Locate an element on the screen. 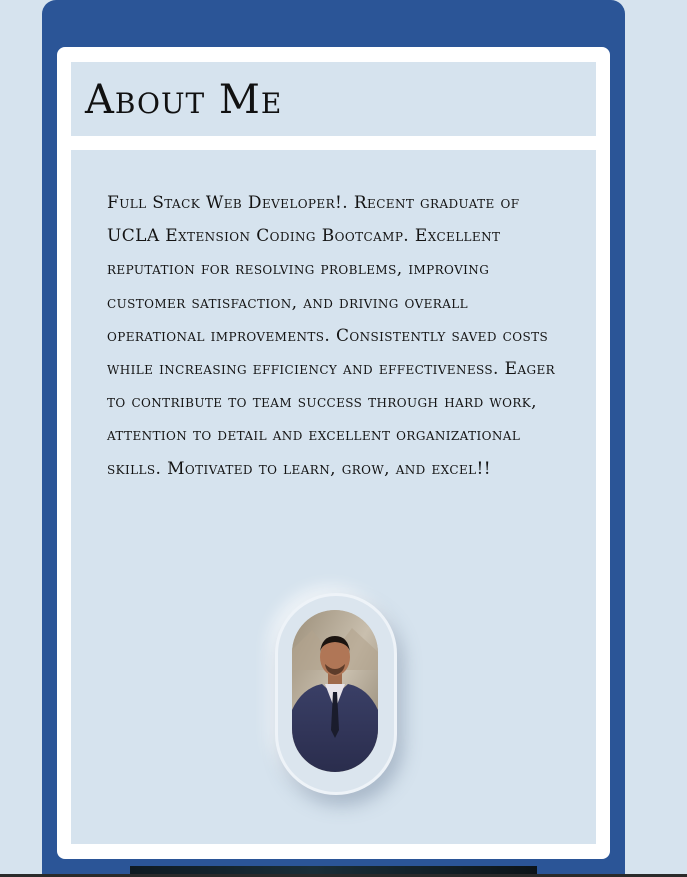 The width and height of the screenshot is (687, 877). profile-photo-frame is located at coordinates (336, 694).